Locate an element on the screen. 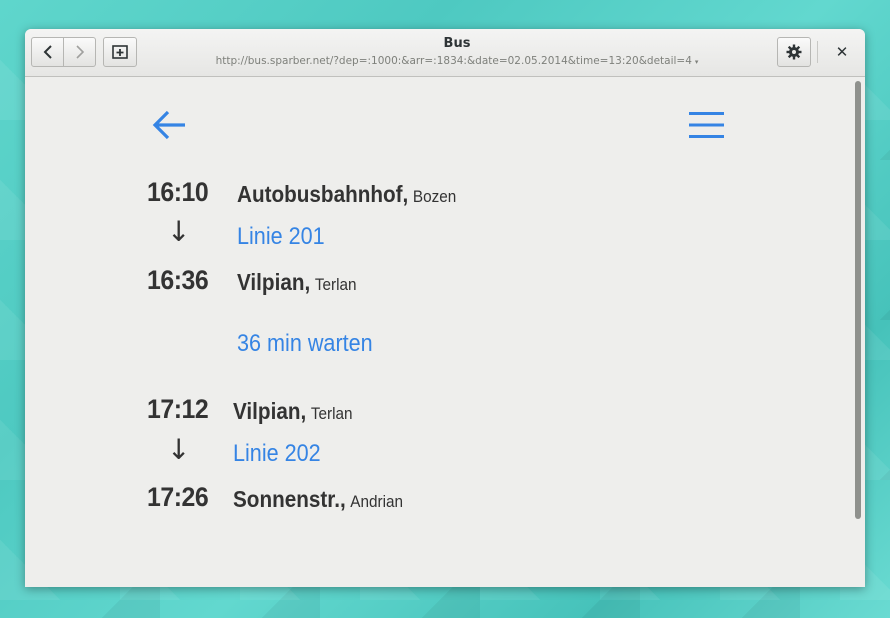 The width and height of the screenshot is (890, 618). departure-stop: Autobusbahnhof, Bozen is located at coordinates (346, 194).